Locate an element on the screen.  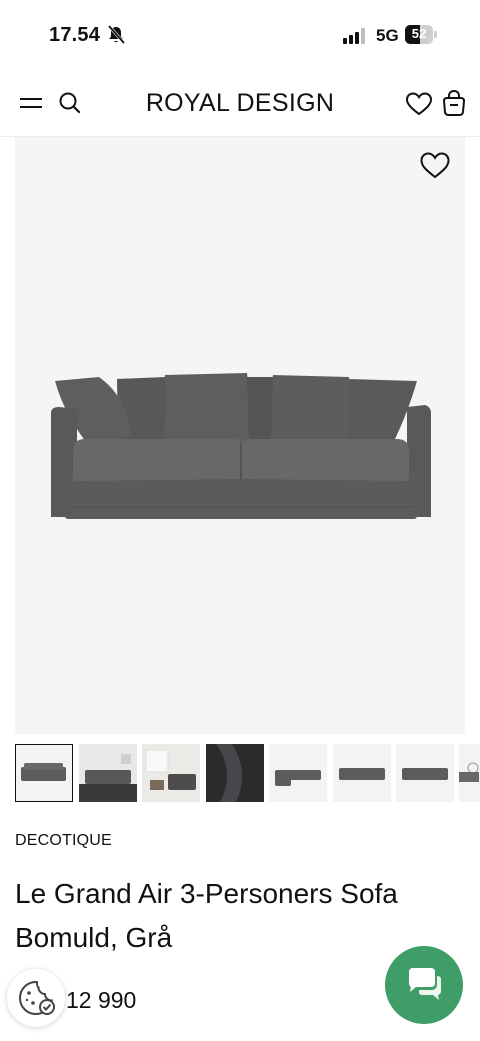
bell-muted-icon is located at coordinates (116, 37).